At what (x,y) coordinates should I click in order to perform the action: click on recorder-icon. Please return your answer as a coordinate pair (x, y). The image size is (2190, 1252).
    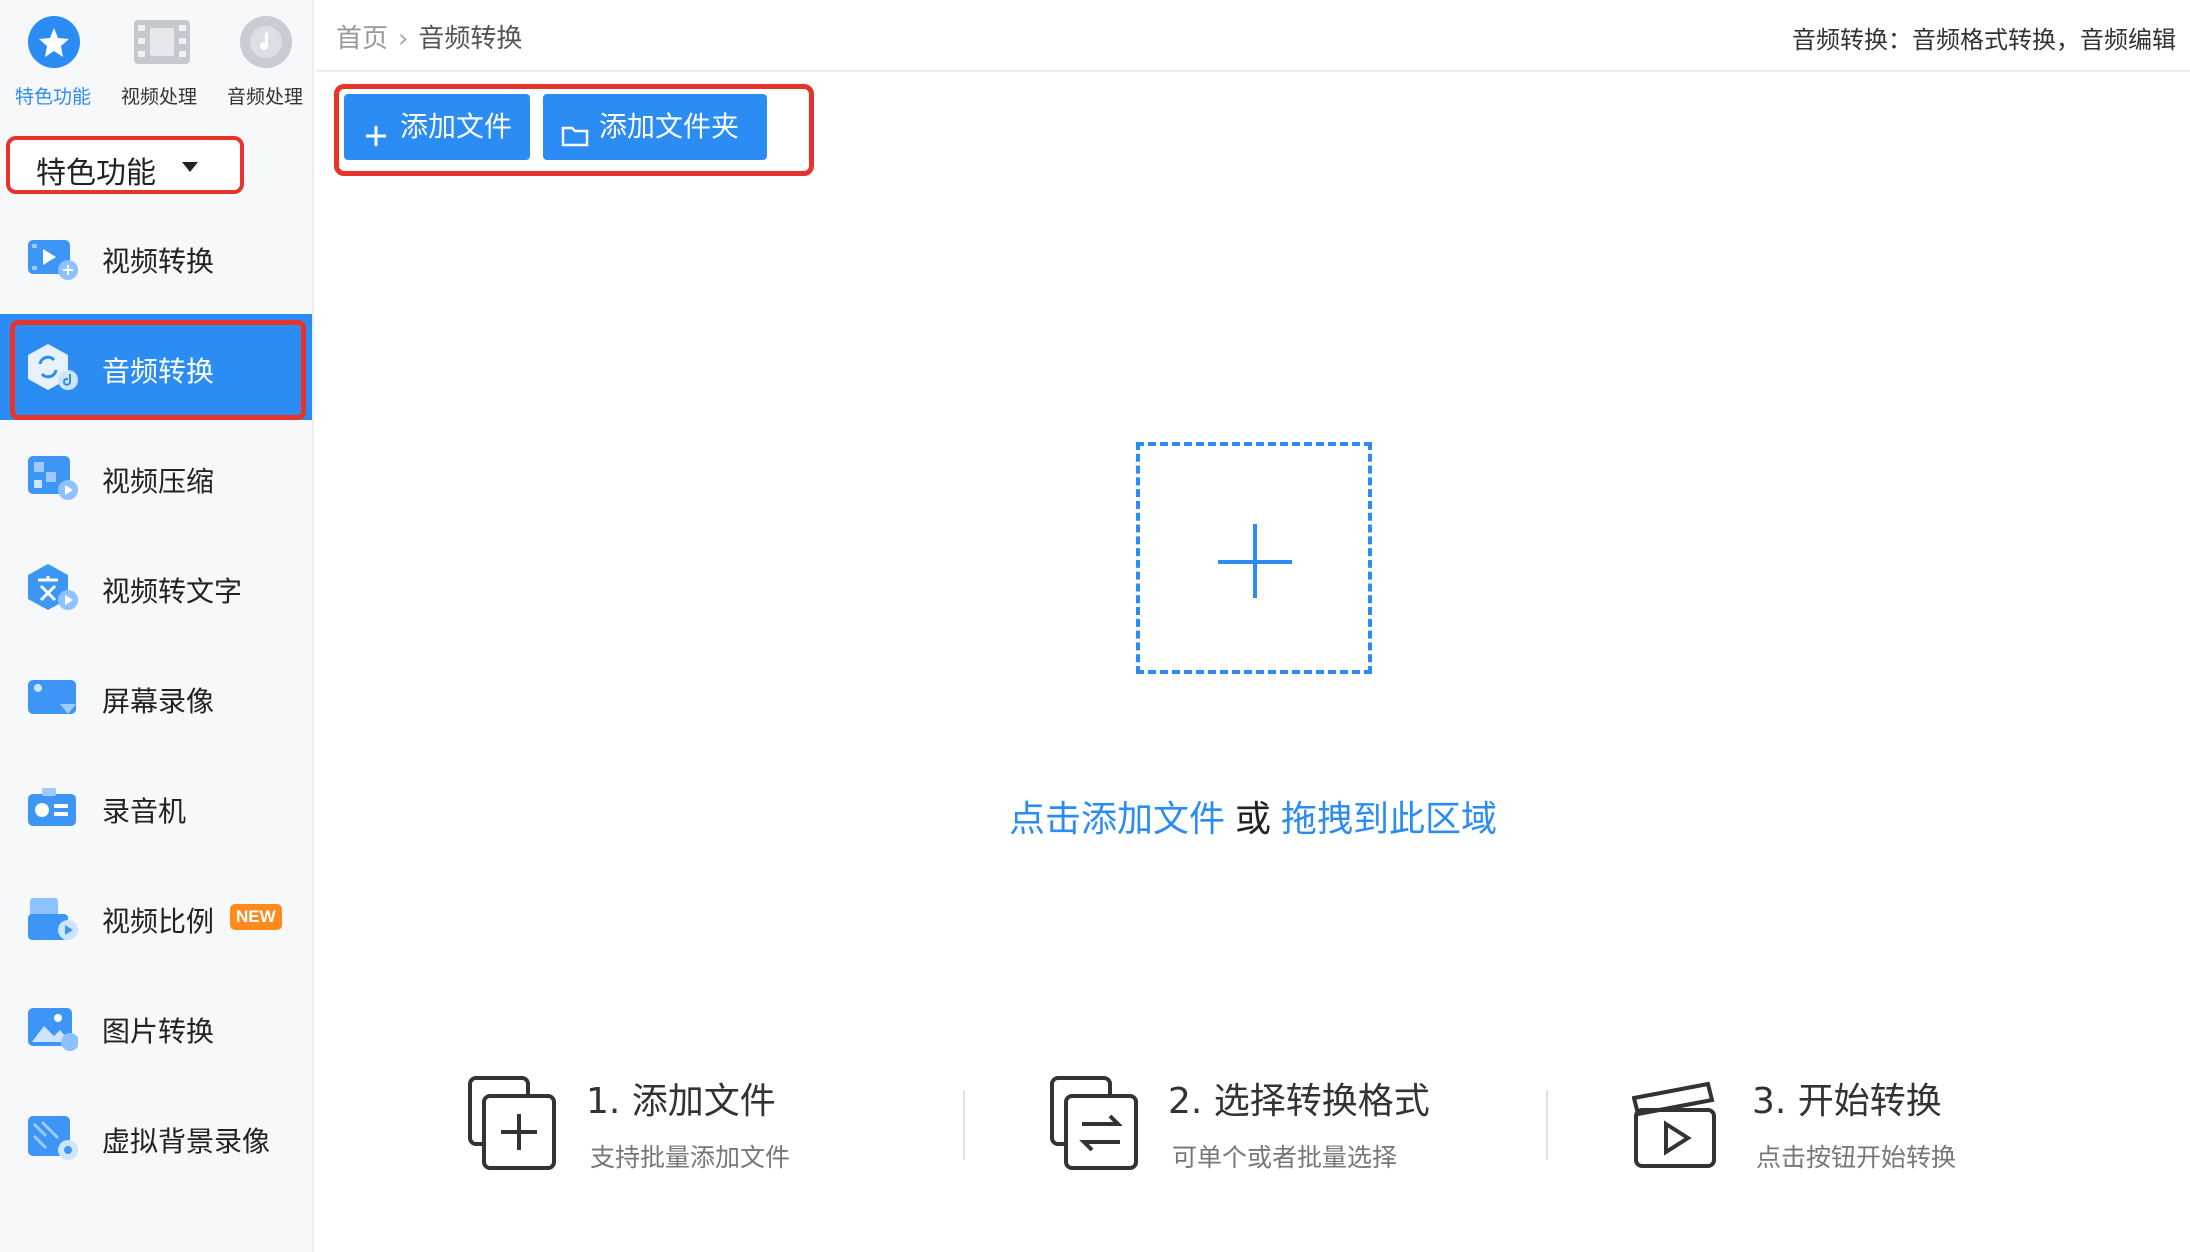
    Looking at the image, I should click on (53, 808).